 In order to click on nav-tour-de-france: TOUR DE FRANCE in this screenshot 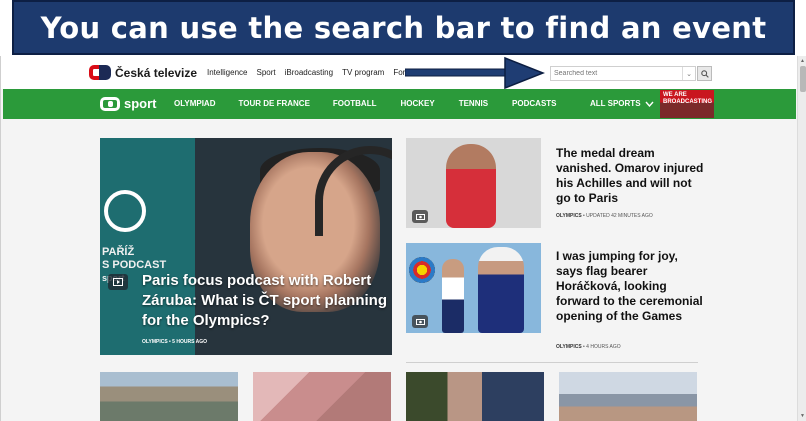, I will do `click(274, 103)`.